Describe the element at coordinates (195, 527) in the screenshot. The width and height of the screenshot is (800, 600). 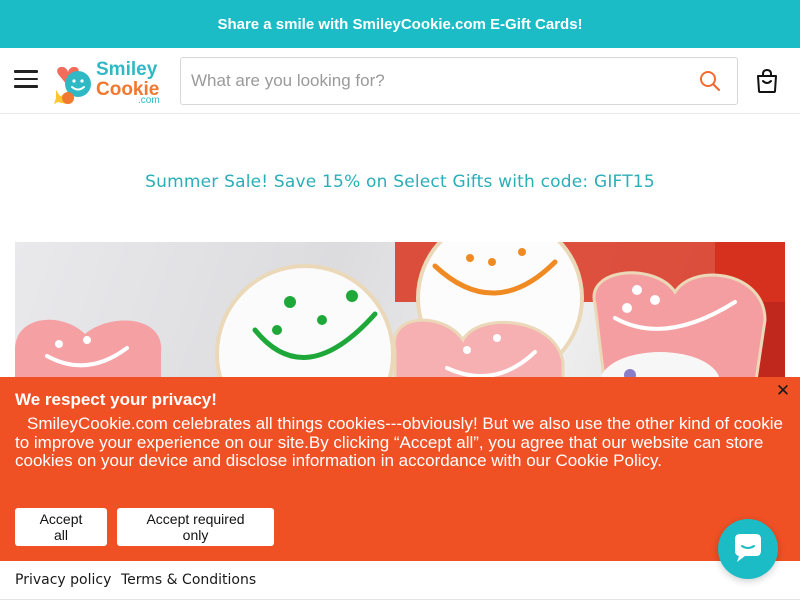
I see `accept-required-button: Accept required only` at that location.